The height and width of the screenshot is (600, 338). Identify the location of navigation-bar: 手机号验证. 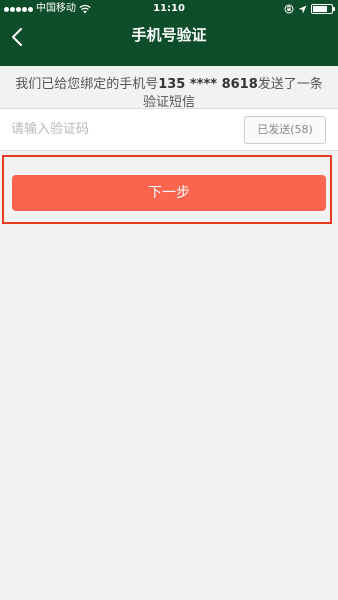
(169, 42).